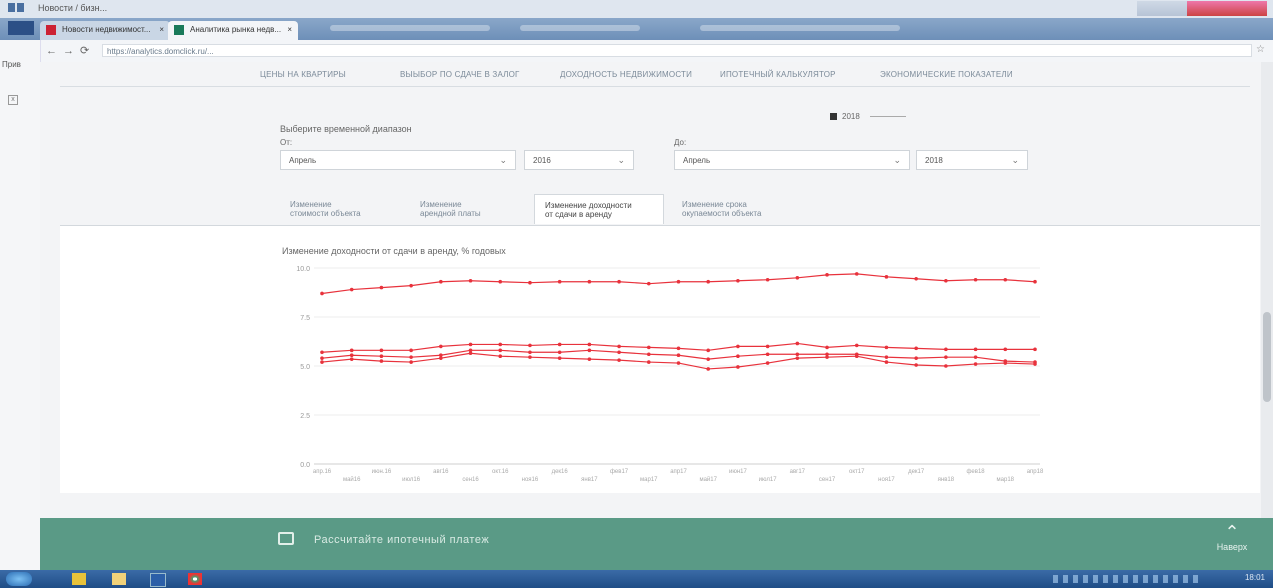 The height and width of the screenshot is (588, 1273). I want to click on browser-tab: Новости недвижимост... ×, so click(105, 30).